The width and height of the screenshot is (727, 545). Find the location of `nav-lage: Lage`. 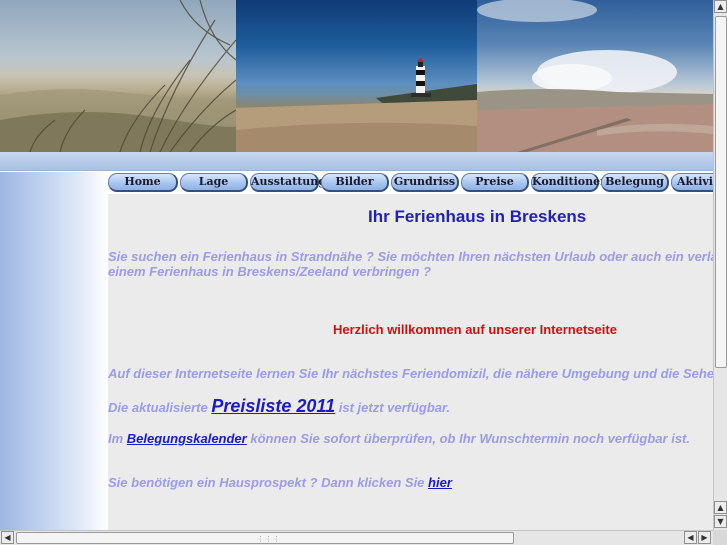

nav-lage: Lage is located at coordinates (214, 182).